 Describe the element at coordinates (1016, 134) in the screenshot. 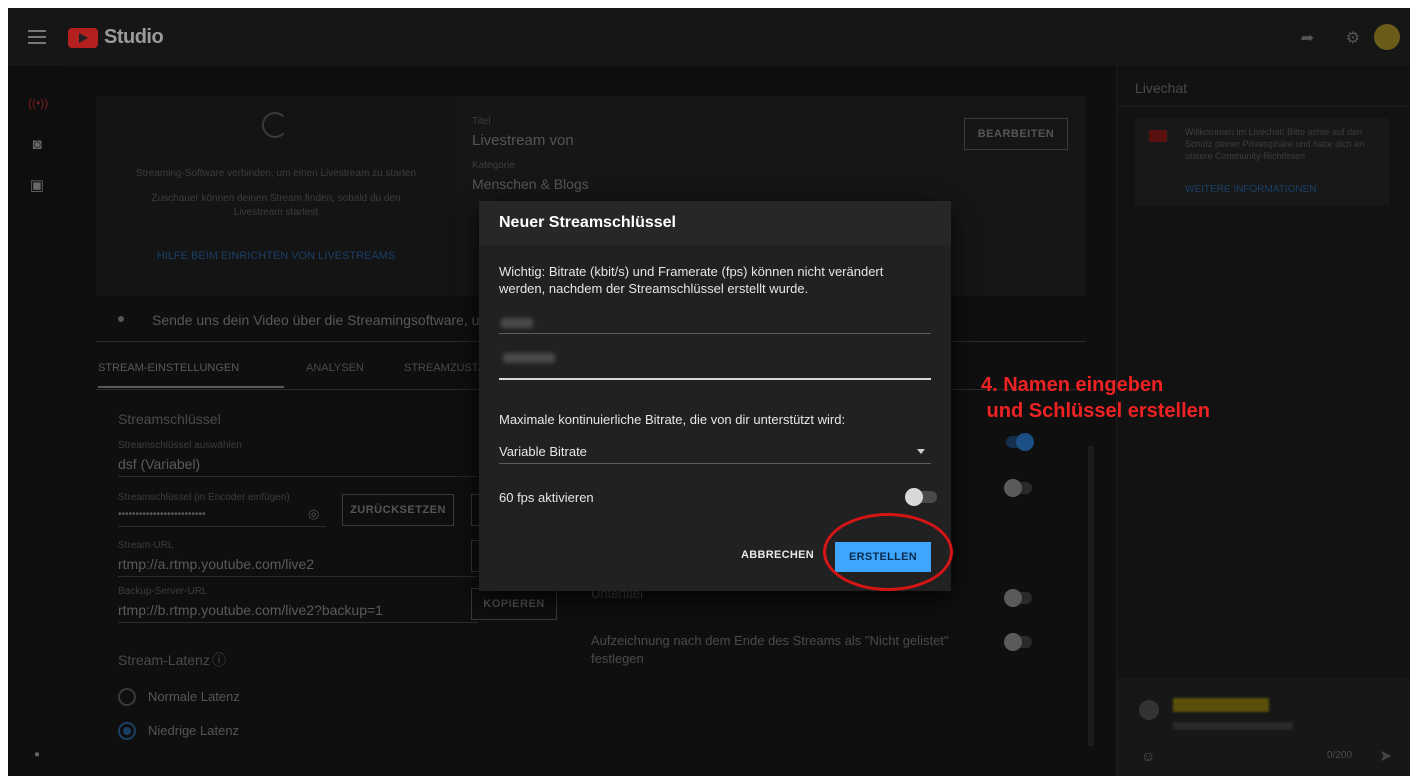

I see `edit-button: BEARBEITEN` at that location.